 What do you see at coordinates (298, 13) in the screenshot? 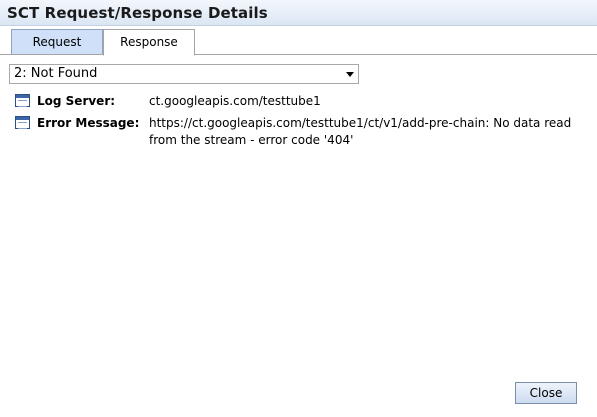
I see `title-bar: SCT Request/Response Details` at bounding box center [298, 13].